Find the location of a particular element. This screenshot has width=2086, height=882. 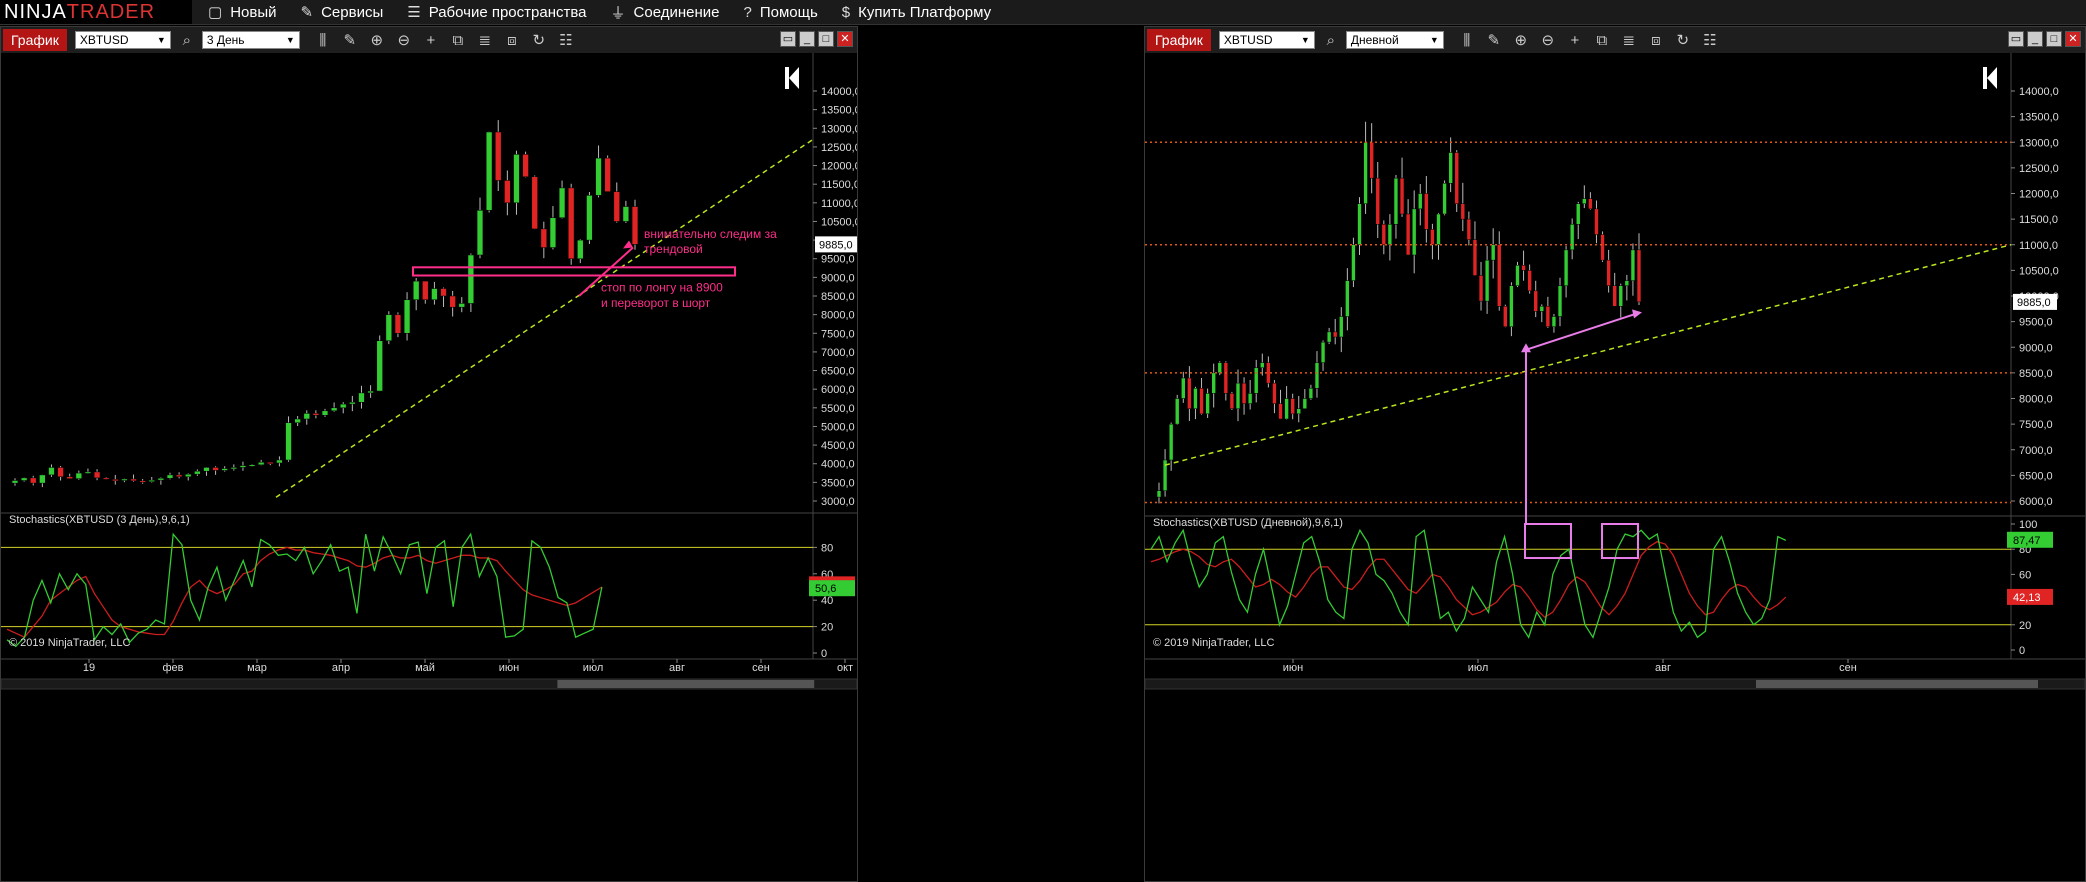

menu-item-2: ☰ Рабочие пространства is located at coordinates (496, 12).